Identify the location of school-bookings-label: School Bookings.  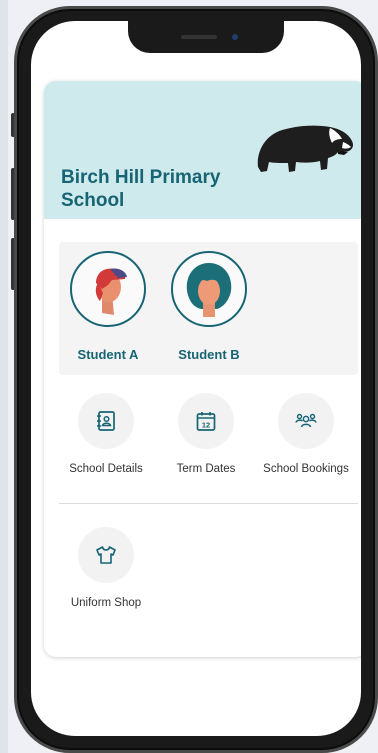
(306, 469).